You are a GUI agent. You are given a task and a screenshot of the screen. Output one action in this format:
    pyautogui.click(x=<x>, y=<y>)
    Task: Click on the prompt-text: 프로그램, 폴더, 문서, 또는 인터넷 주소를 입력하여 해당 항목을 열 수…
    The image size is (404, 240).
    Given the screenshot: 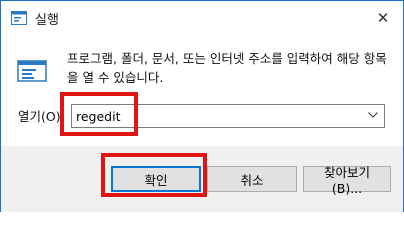 What is the action you would take?
    pyautogui.click(x=227, y=68)
    